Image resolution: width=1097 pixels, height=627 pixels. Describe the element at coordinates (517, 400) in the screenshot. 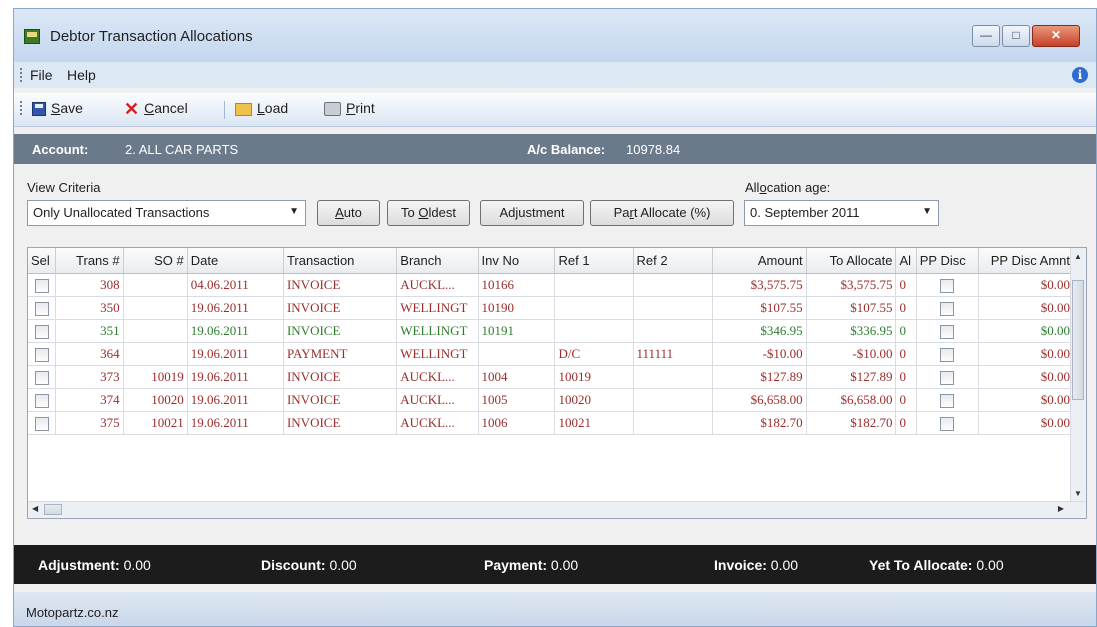

I see `cell-inv: 1005` at that location.